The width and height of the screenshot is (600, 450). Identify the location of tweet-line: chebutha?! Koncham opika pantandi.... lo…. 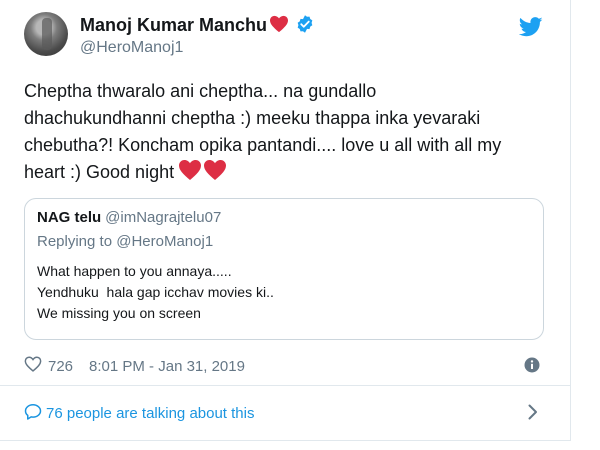
(263, 145).